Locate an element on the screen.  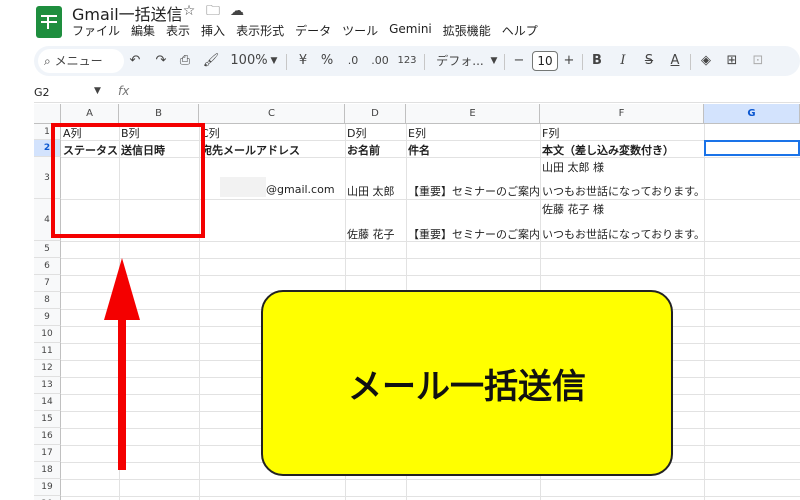
menu-insert: 挿入 is located at coordinates (213, 31).